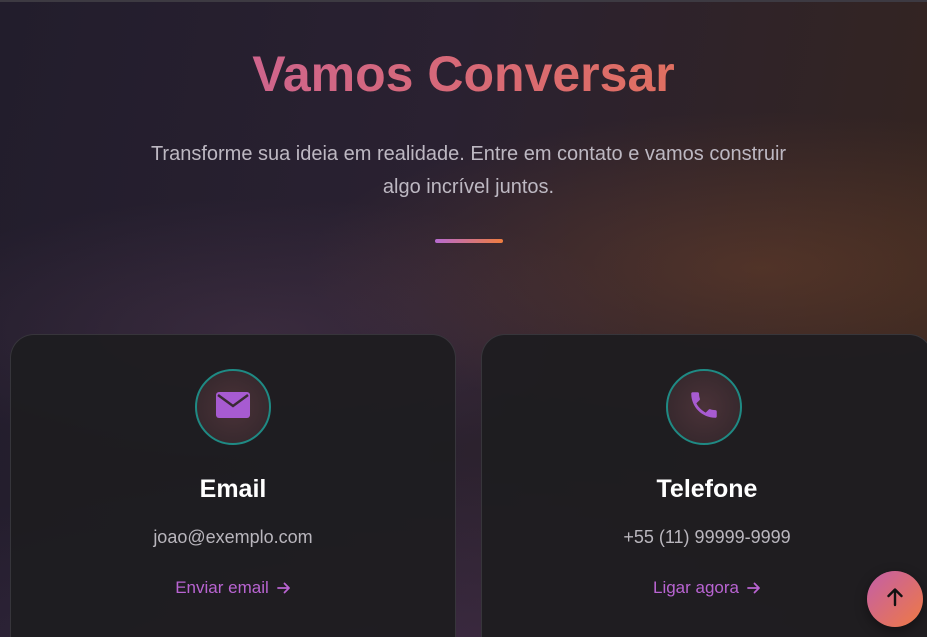 The width and height of the screenshot is (927, 637). What do you see at coordinates (469, 241) in the screenshot?
I see `title-accent-divider` at bounding box center [469, 241].